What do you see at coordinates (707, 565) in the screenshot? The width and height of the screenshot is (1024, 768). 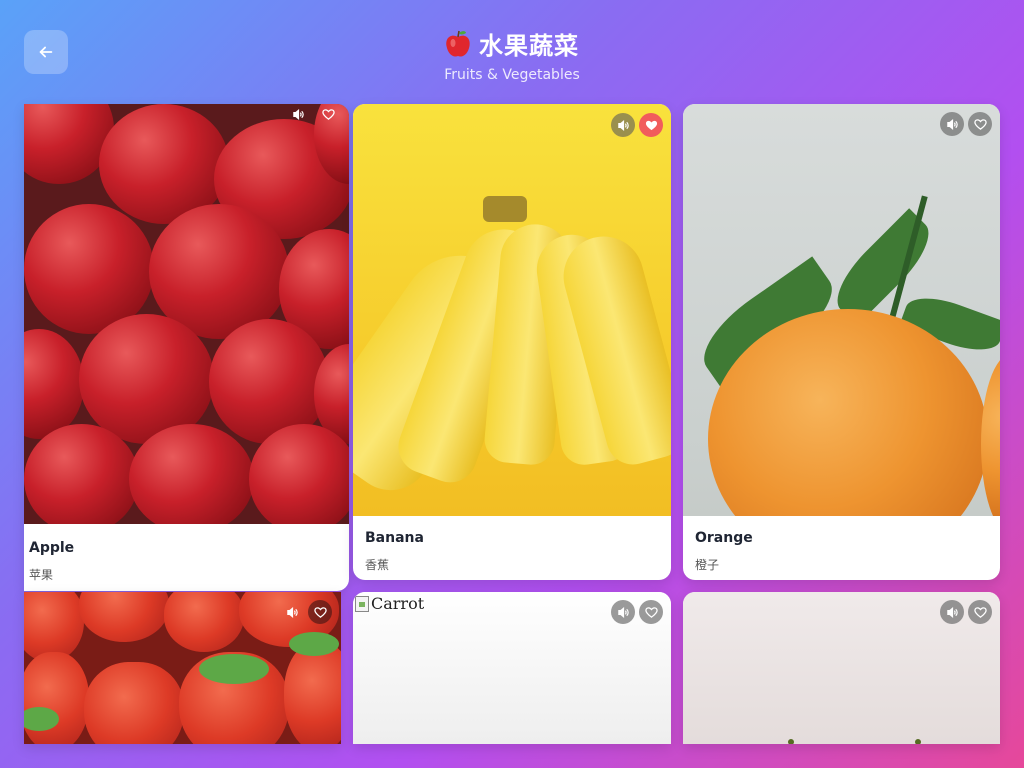 I see `card-name-zh: 橙子` at bounding box center [707, 565].